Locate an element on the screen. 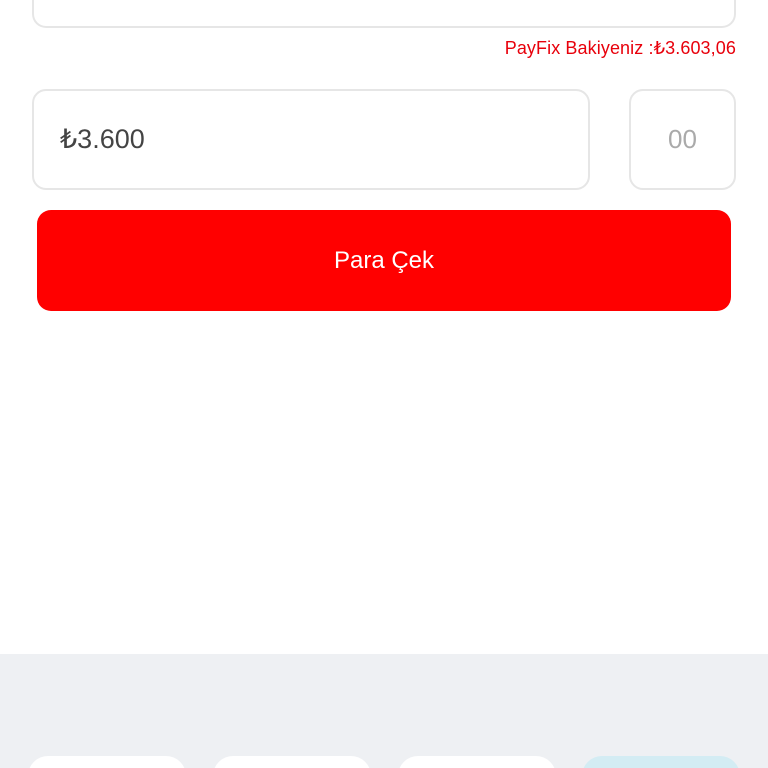 Image resolution: width=768 pixels, height=768 pixels. bottom-panel is located at coordinates (384, 711).